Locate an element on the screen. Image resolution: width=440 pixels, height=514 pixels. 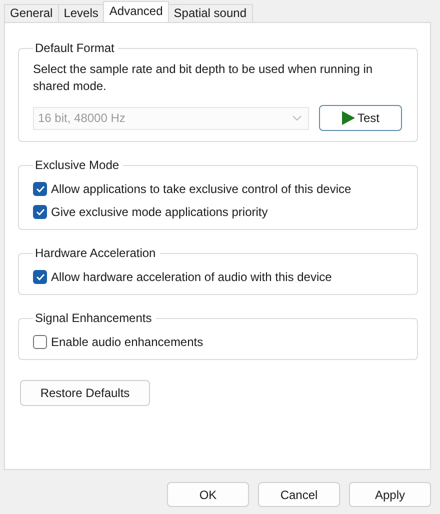
group-title: Exclusive Mode is located at coordinates (77, 165).